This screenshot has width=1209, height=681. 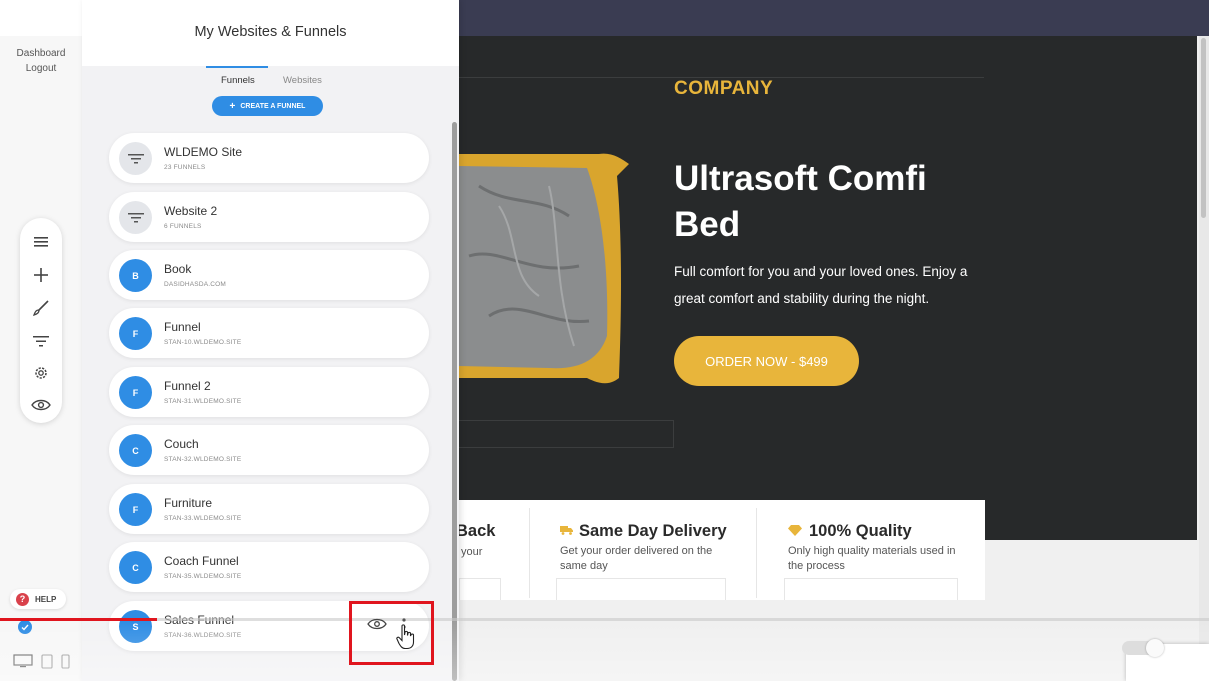 I want to click on panel-header: My Websites & Funnels, so click(x=270, y=33).